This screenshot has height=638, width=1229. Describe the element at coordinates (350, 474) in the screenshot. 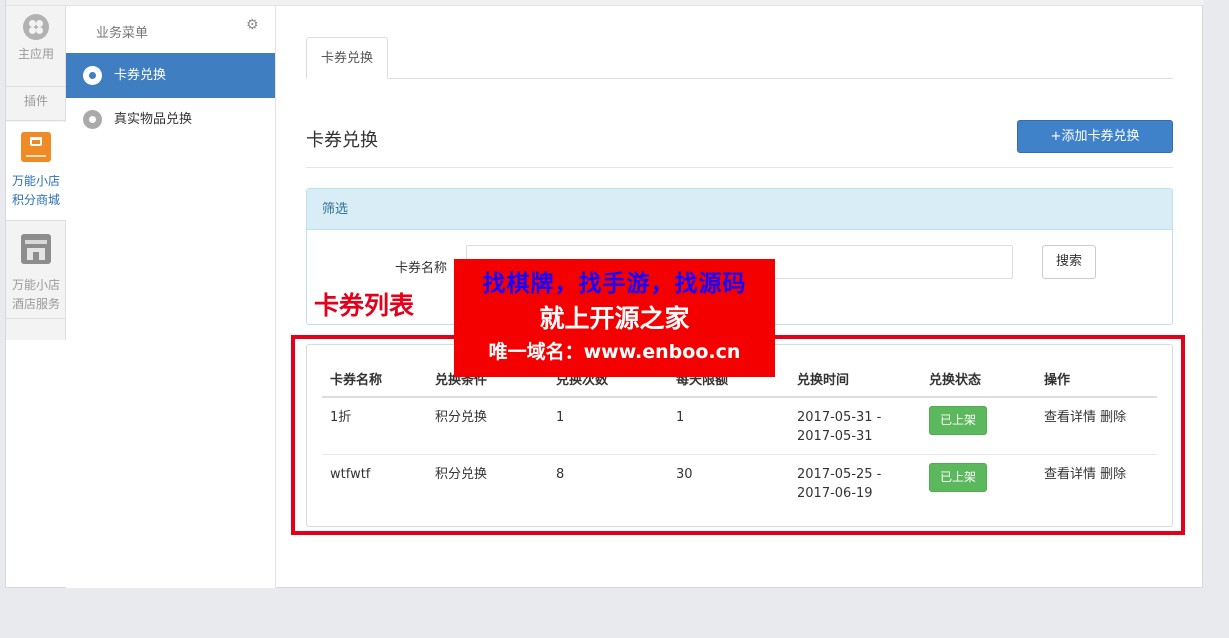

I see `cell-name: wtfwtf` at that location.